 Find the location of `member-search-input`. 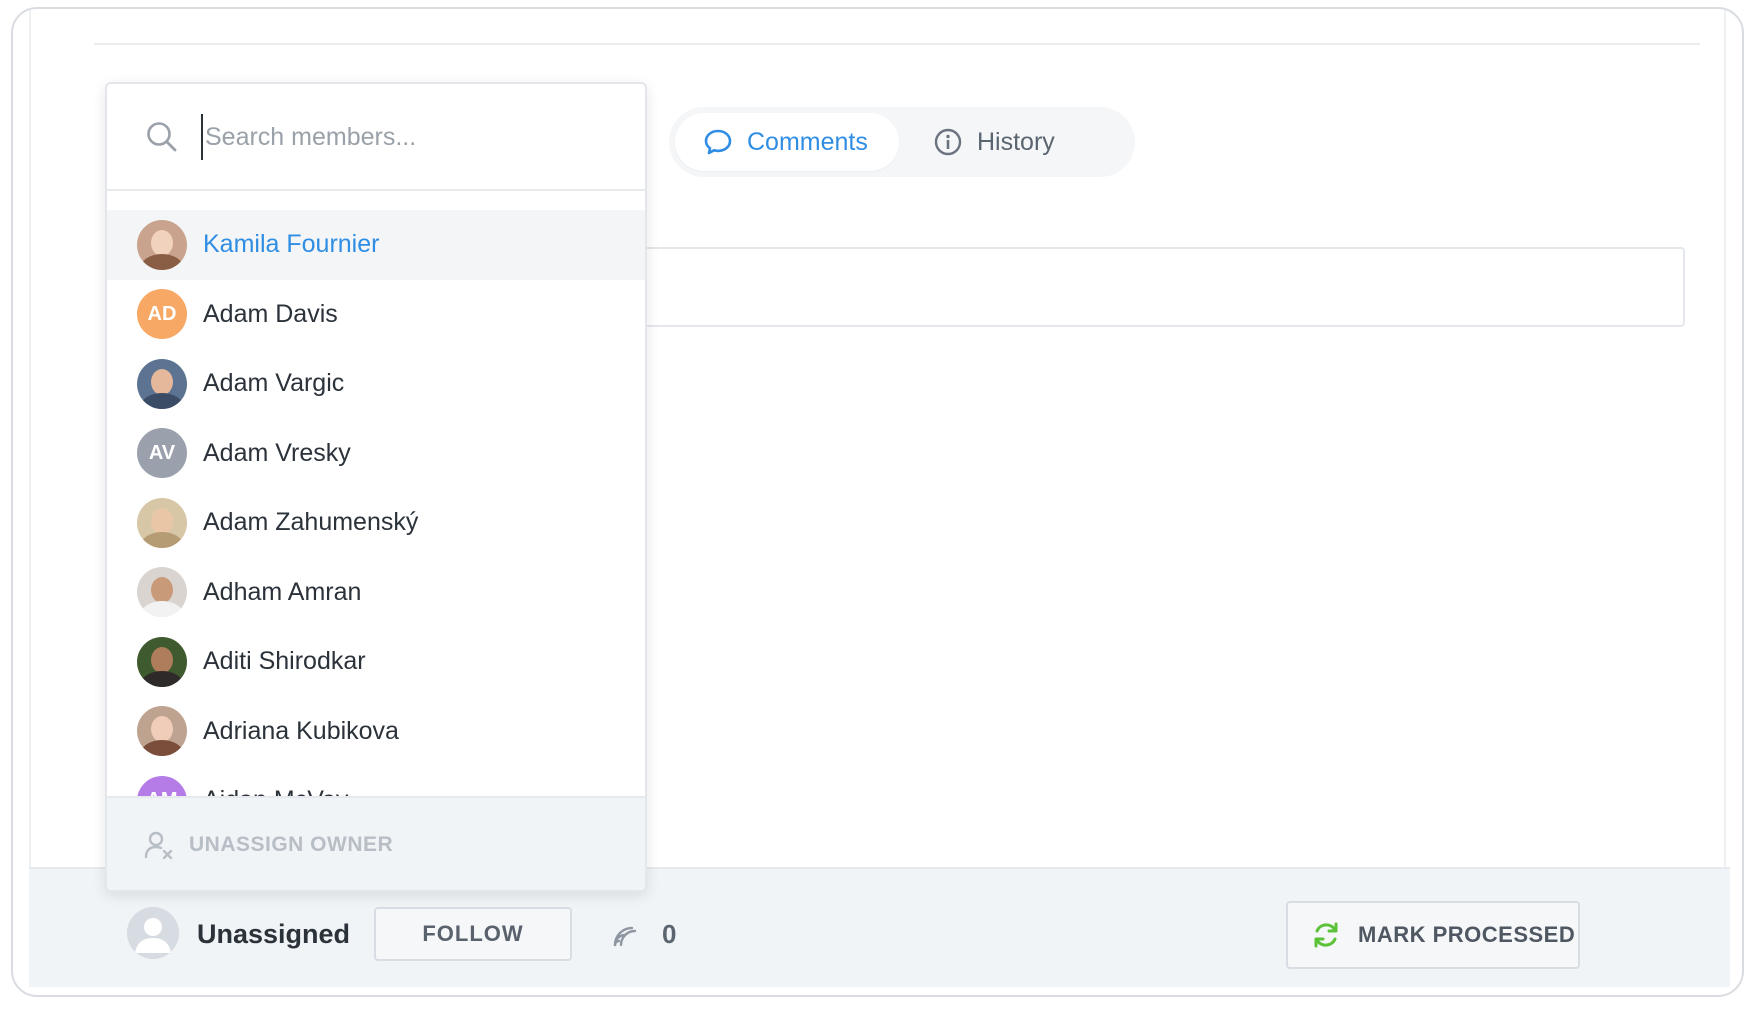

member-search-input is located at coordinates (404, 137).